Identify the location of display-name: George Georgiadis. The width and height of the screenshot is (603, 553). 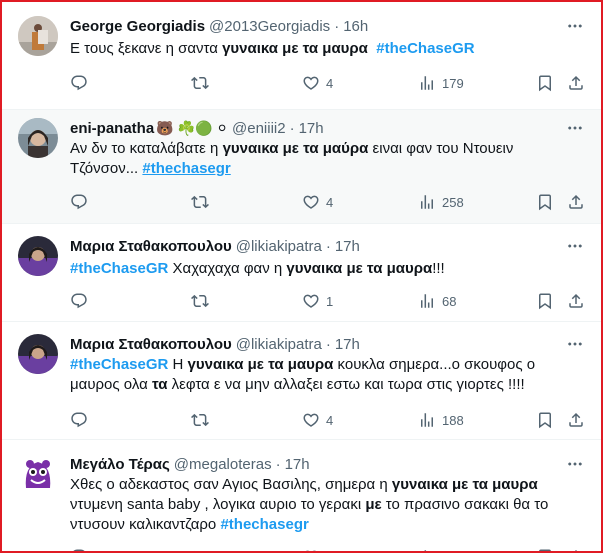
(137, 26).